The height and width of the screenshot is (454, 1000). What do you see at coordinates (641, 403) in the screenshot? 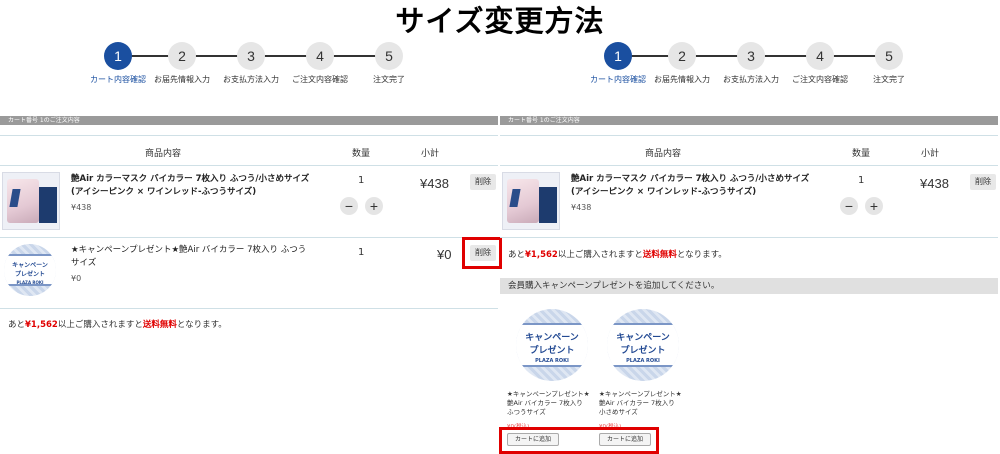
I see `gift-name-2: ★キャンペーンプレゼント★艶Air バイカラー 7枚入り 小さめサイズ` at bounding box center [641, 403].